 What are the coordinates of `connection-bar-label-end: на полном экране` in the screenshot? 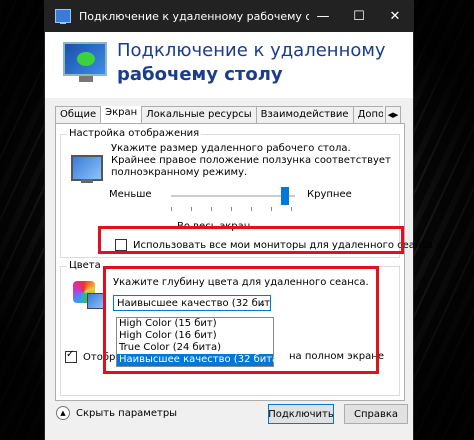 It's located at (336, 356).